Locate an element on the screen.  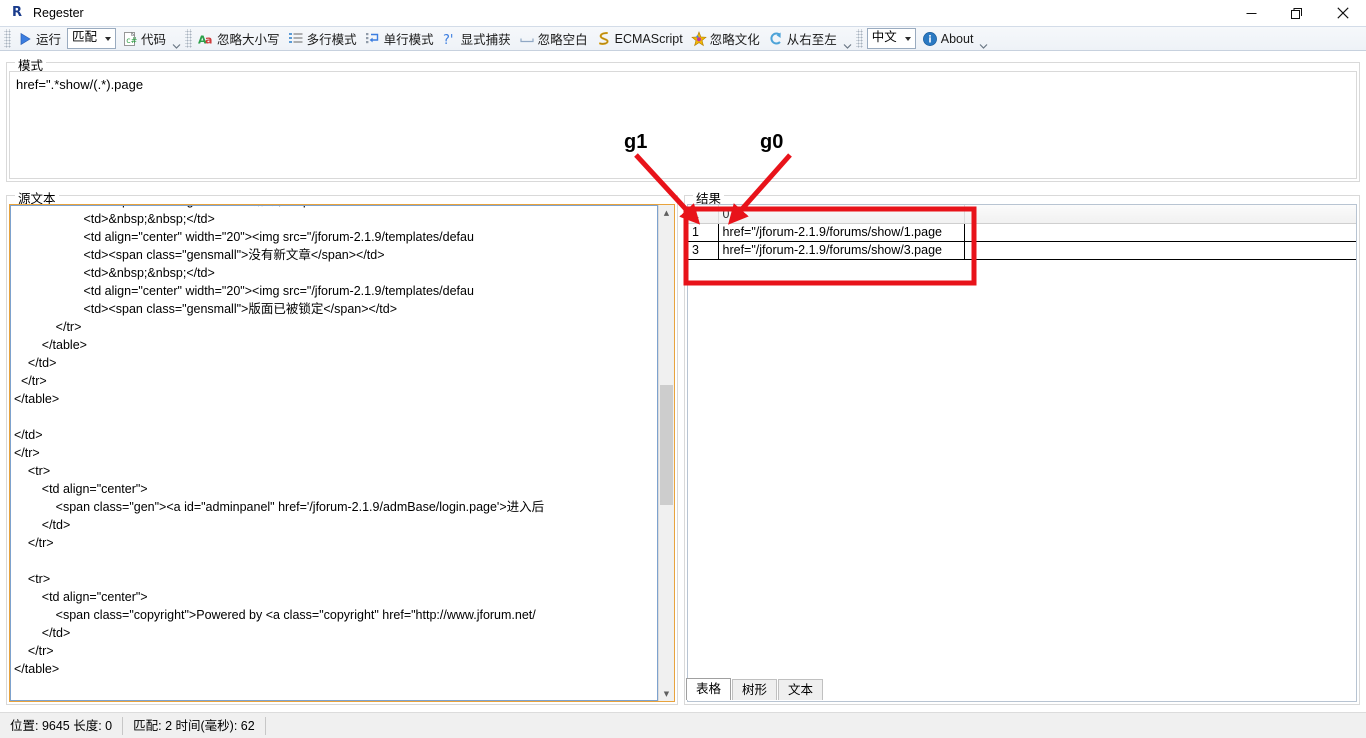
run-button: 运行 is located at coordinates (39, 38).